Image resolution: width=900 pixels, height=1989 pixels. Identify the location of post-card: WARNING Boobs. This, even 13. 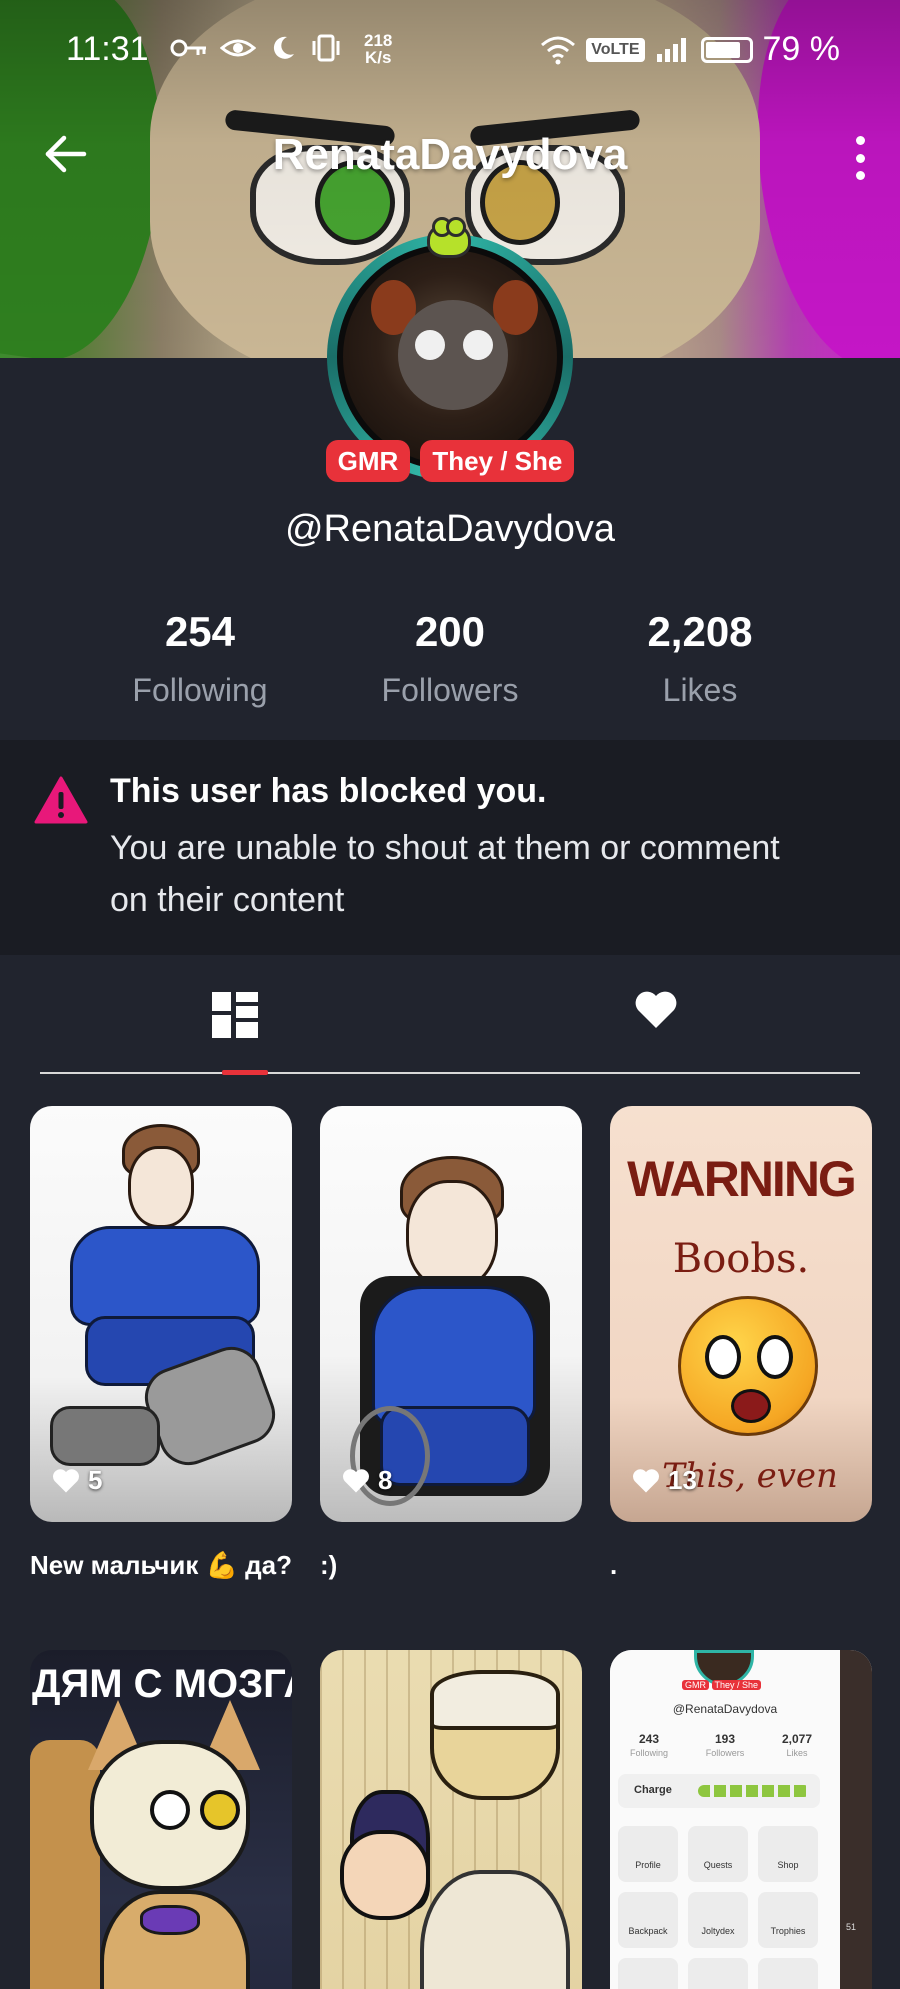
(741, 1314).